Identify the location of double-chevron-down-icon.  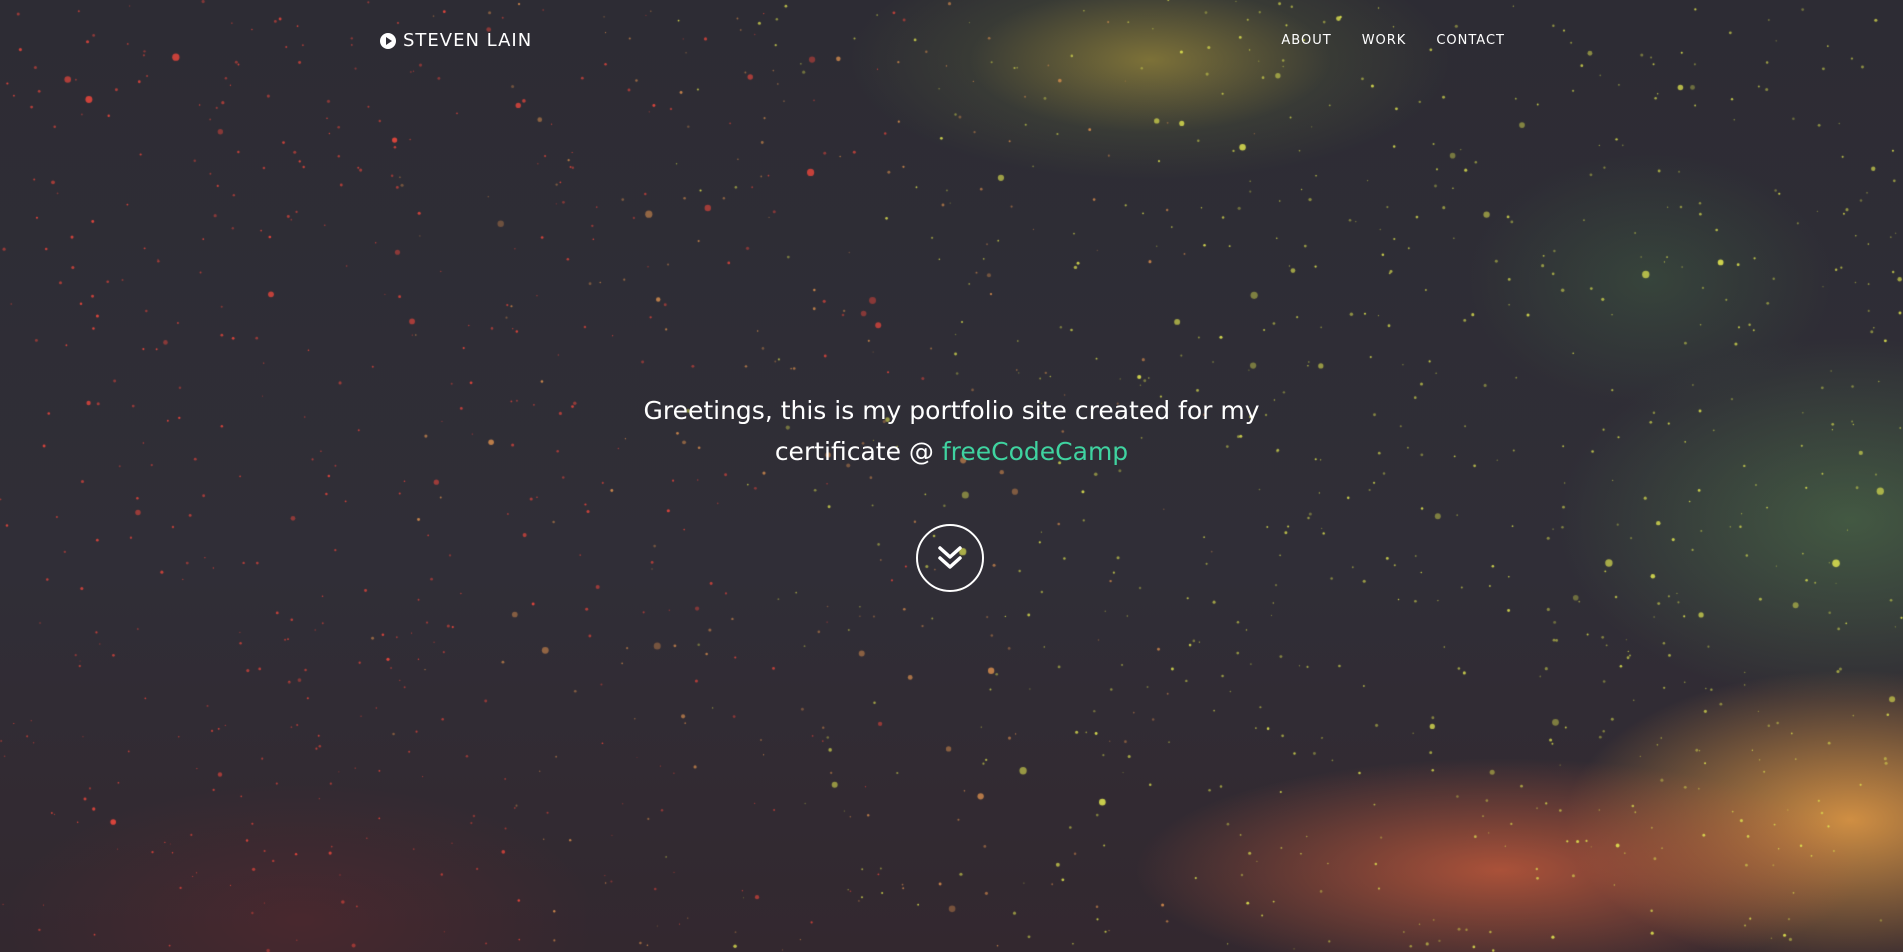
(950, 557).